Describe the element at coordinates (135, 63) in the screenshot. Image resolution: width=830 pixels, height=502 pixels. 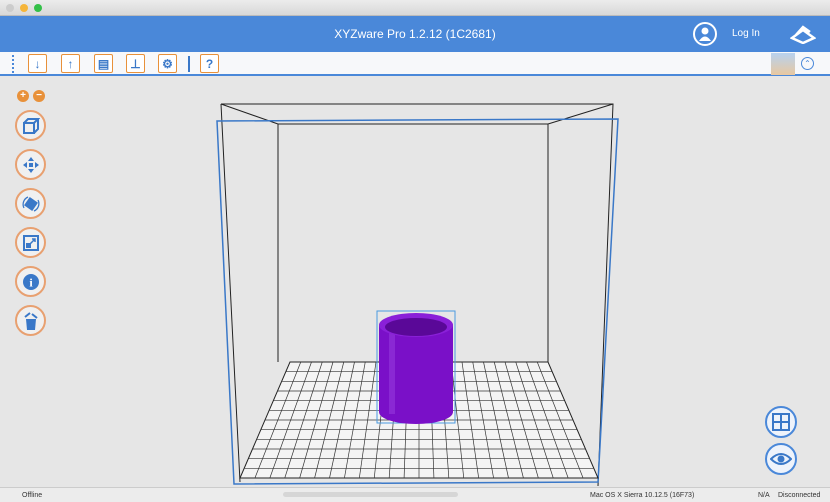
I see `print-button: ⊥` at that location.